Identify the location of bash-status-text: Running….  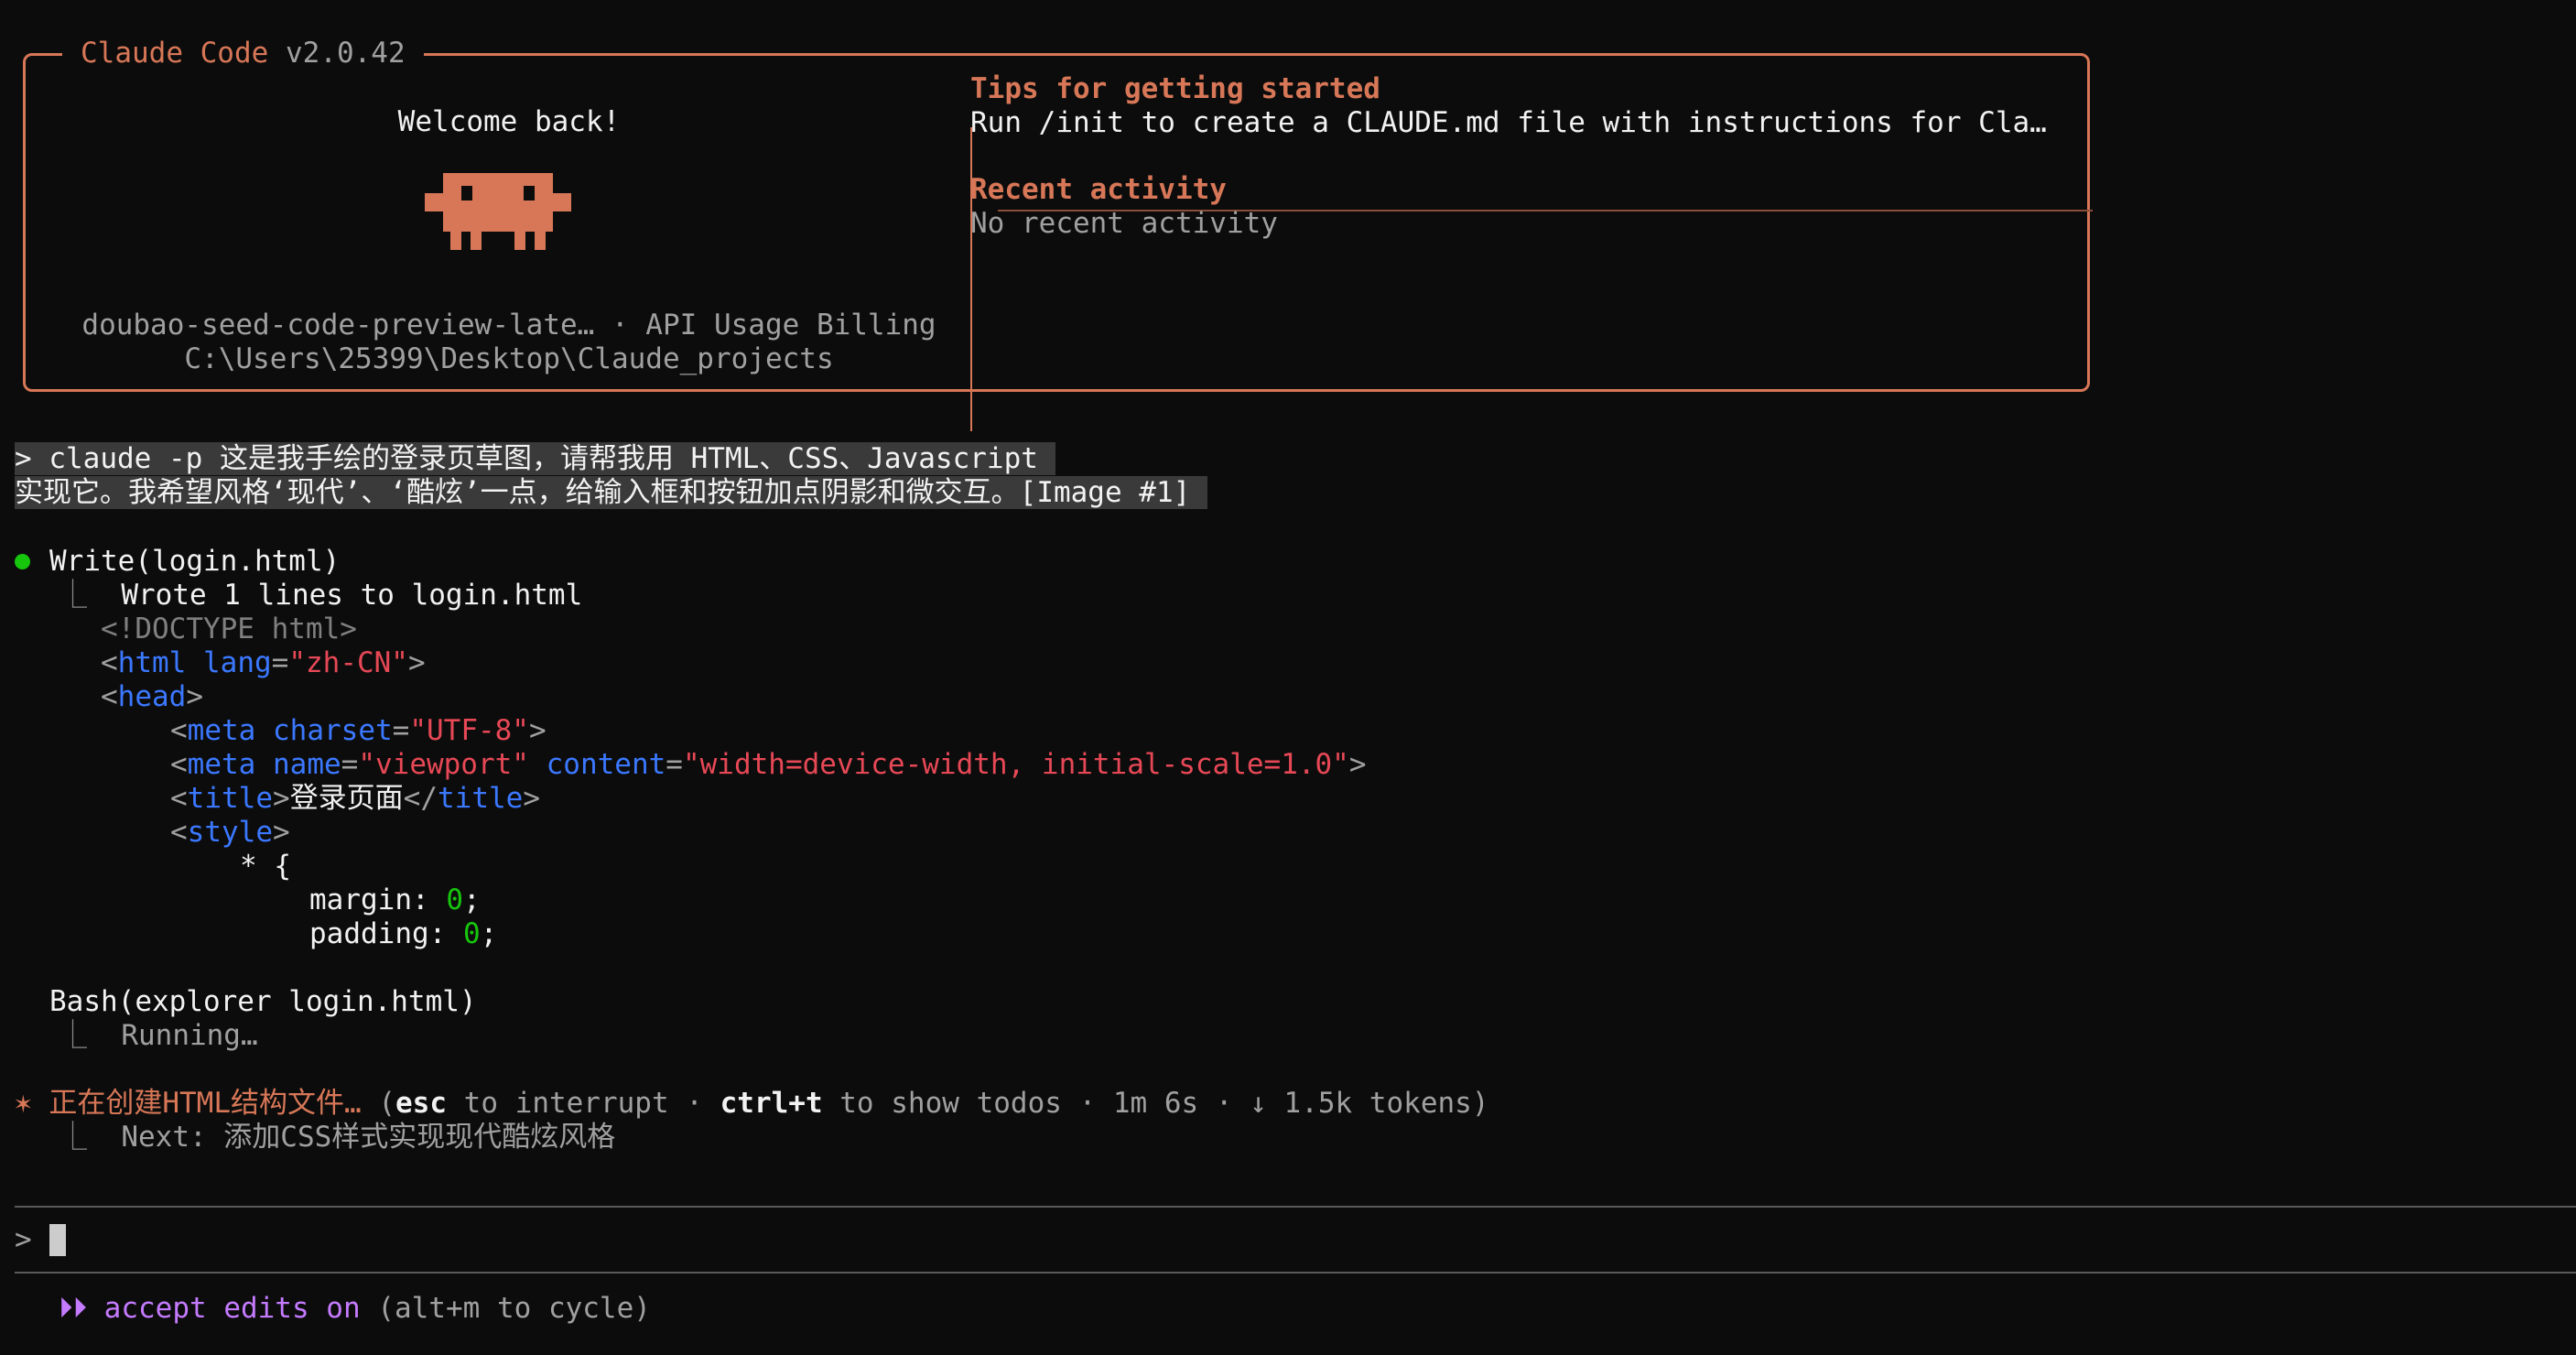
(190, 1036).